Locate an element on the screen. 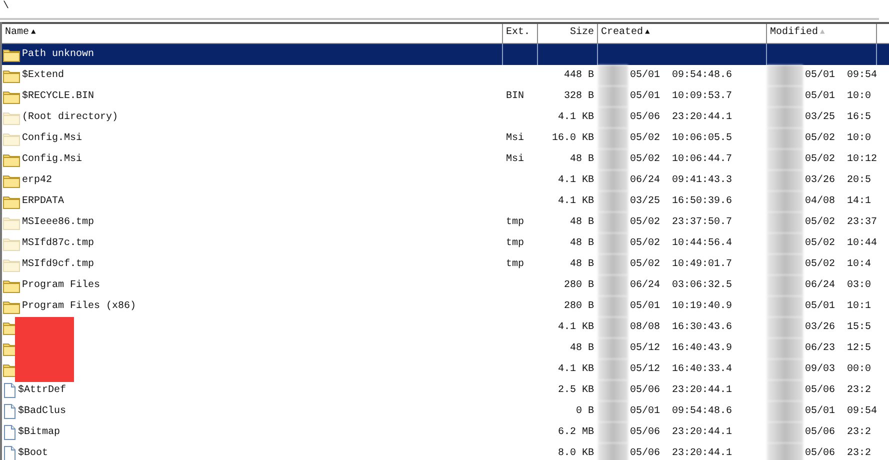  file-name: Program Files is located at coordinates (61, 285).